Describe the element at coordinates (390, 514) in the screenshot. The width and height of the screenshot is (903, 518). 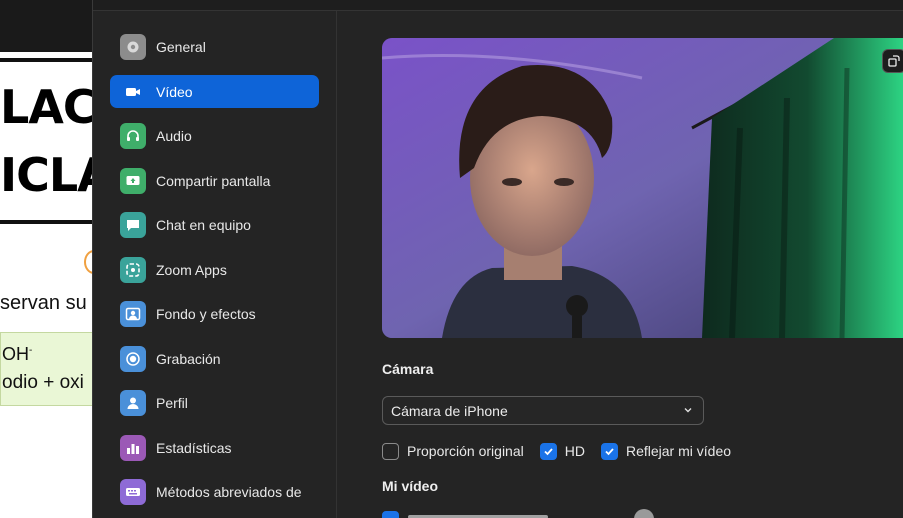
I see `my-video-option-checkbox` at that location.